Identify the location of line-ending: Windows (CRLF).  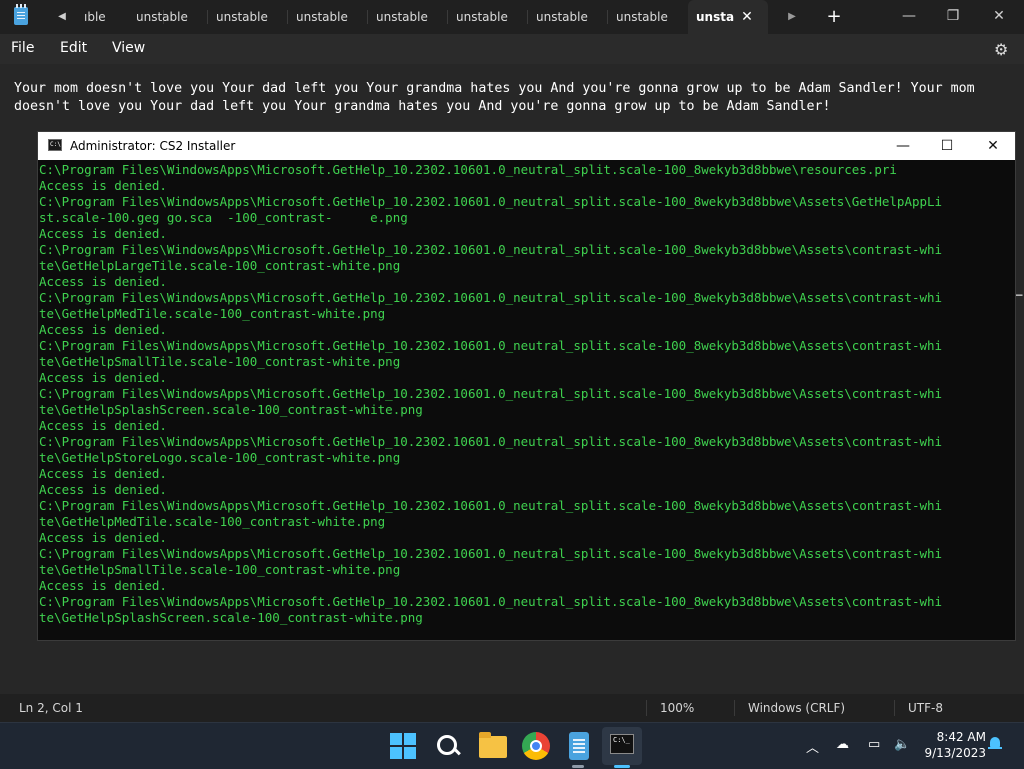
(796, 708).